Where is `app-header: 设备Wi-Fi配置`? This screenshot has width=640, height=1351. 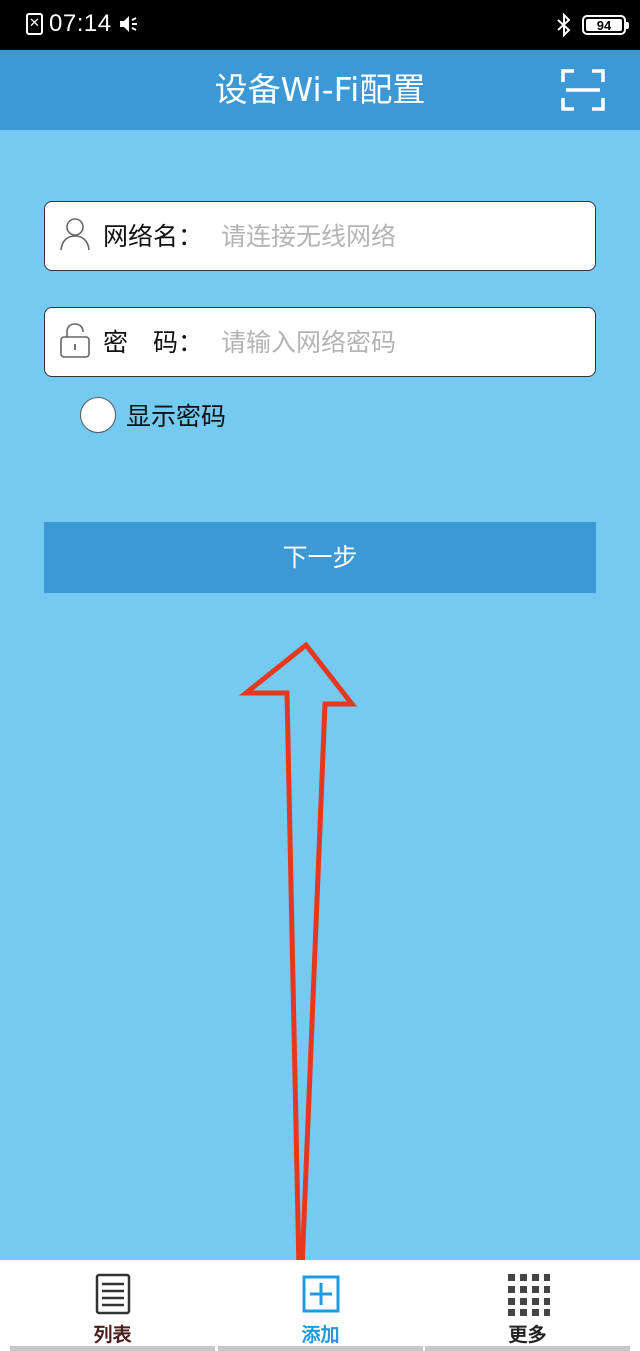
app-header: 设备Wi-Fi配置 is located at coordinates (320, 90).